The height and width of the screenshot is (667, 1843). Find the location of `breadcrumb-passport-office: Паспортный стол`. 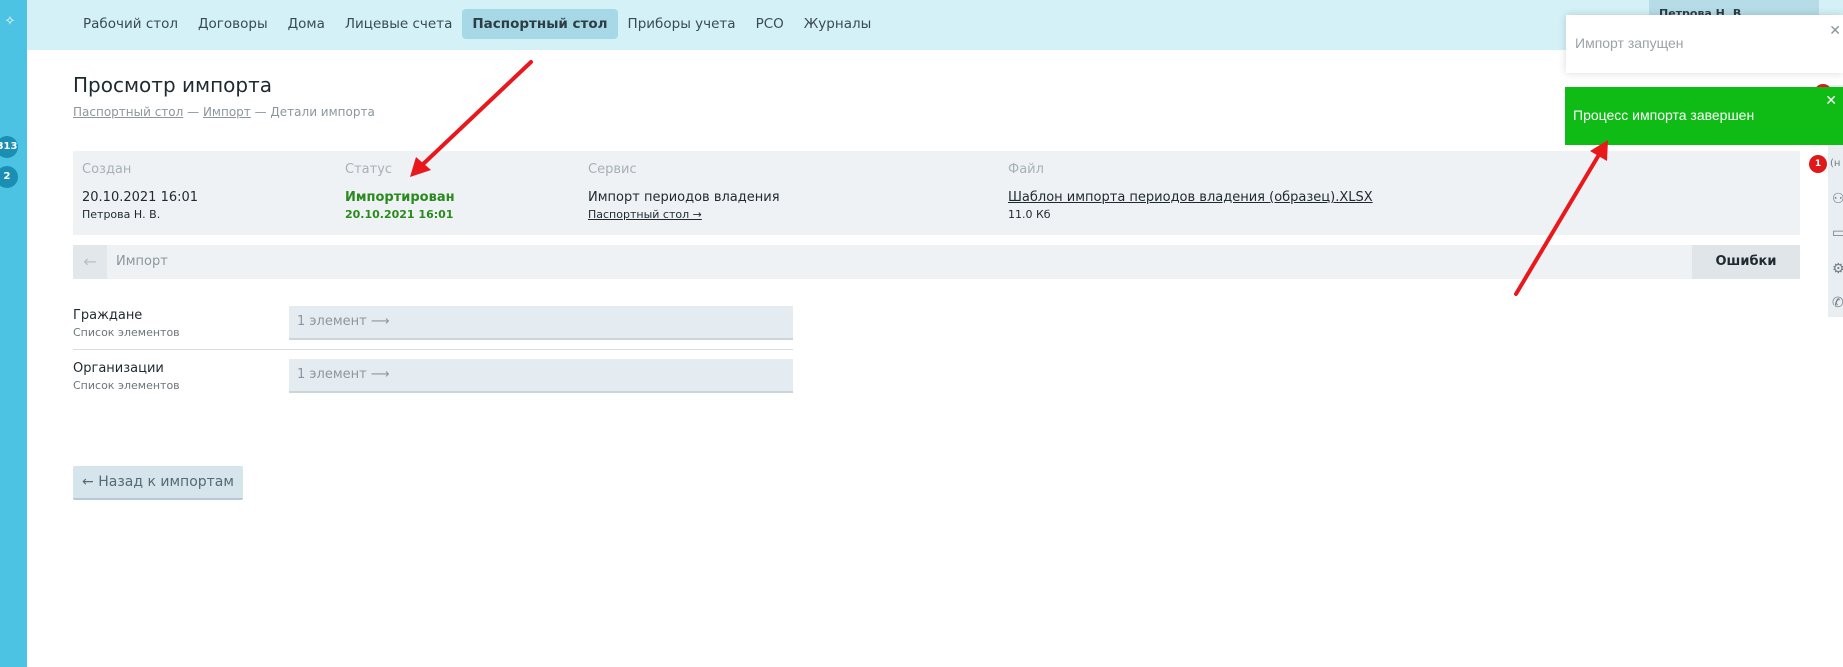

breadcrumb-passport-office: Паспортный стол is located at coordinates (128, 112).